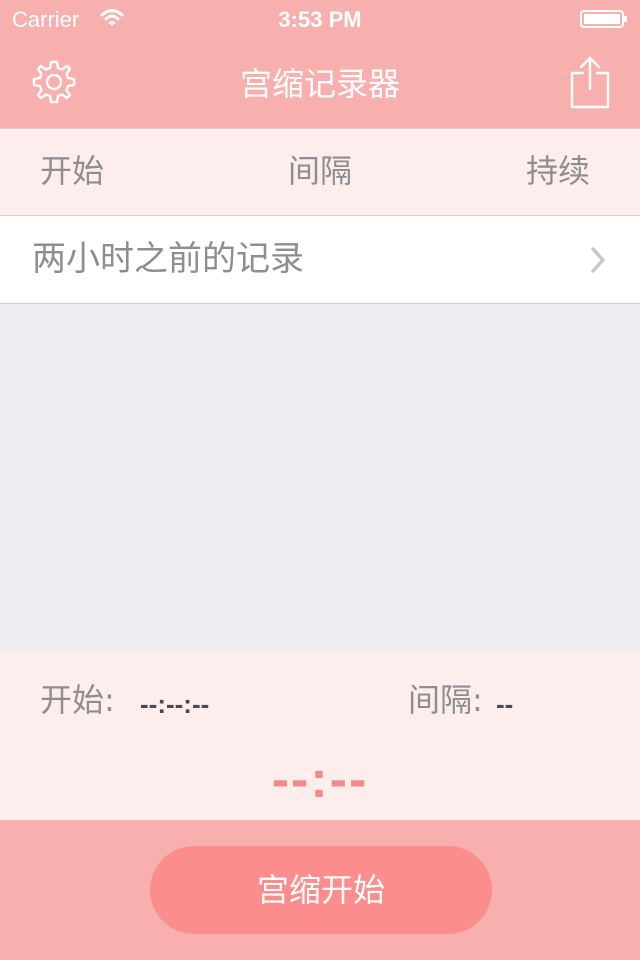 This screenshot has height=960, width=640. I want to click on share-icon, so click(590, 84).